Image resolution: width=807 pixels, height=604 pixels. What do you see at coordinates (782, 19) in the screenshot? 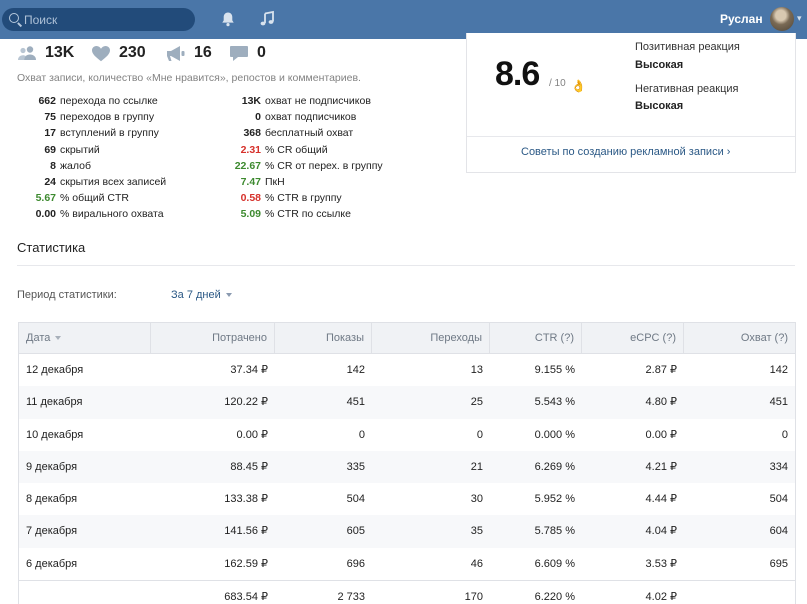
I see `avatar` at bounding box center [782, 19].